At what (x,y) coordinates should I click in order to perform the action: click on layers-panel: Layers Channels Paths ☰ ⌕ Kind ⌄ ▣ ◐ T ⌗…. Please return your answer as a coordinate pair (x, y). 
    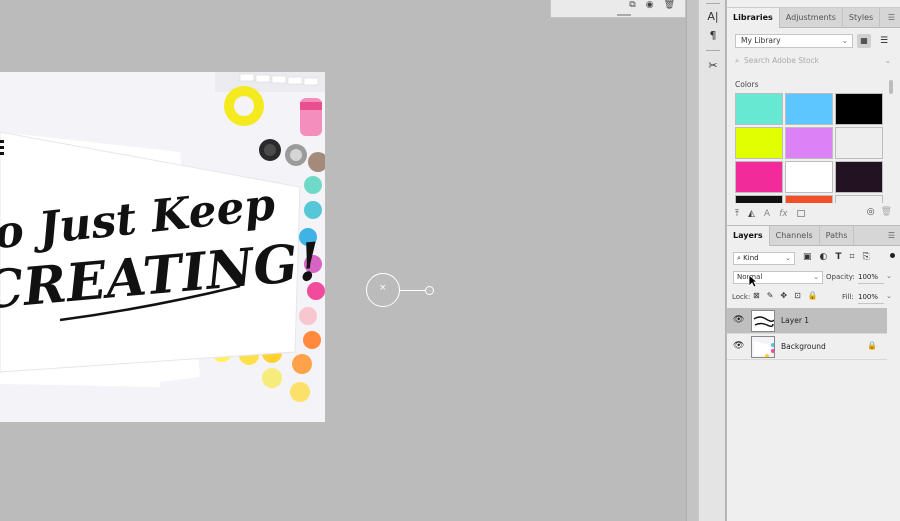
    Looking at the image, I should click on (813, 373).